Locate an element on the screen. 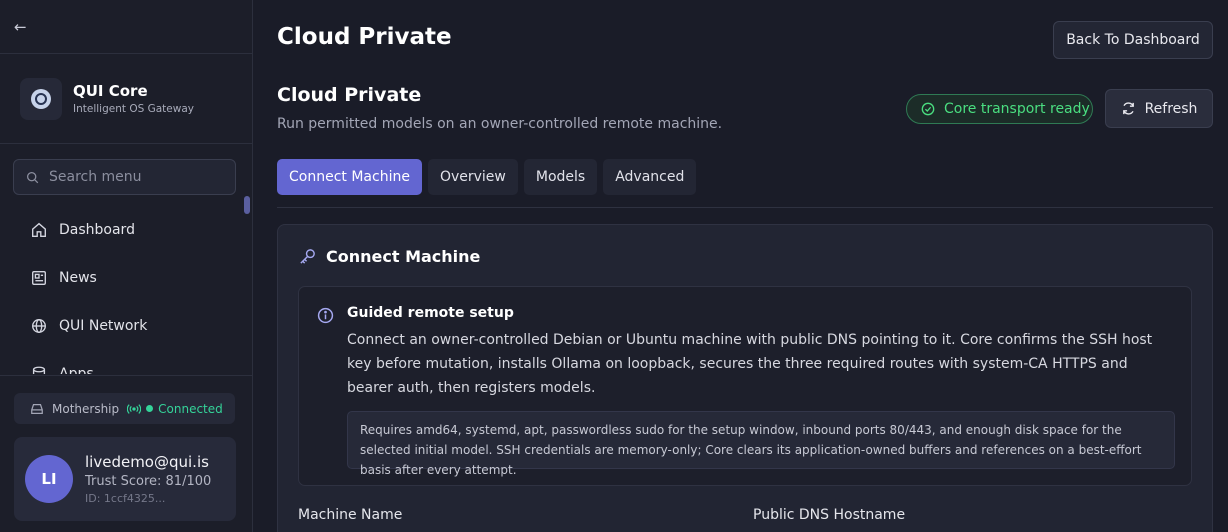  tab-connect-machine: Connect Machine is located at coordinates (349, 177).